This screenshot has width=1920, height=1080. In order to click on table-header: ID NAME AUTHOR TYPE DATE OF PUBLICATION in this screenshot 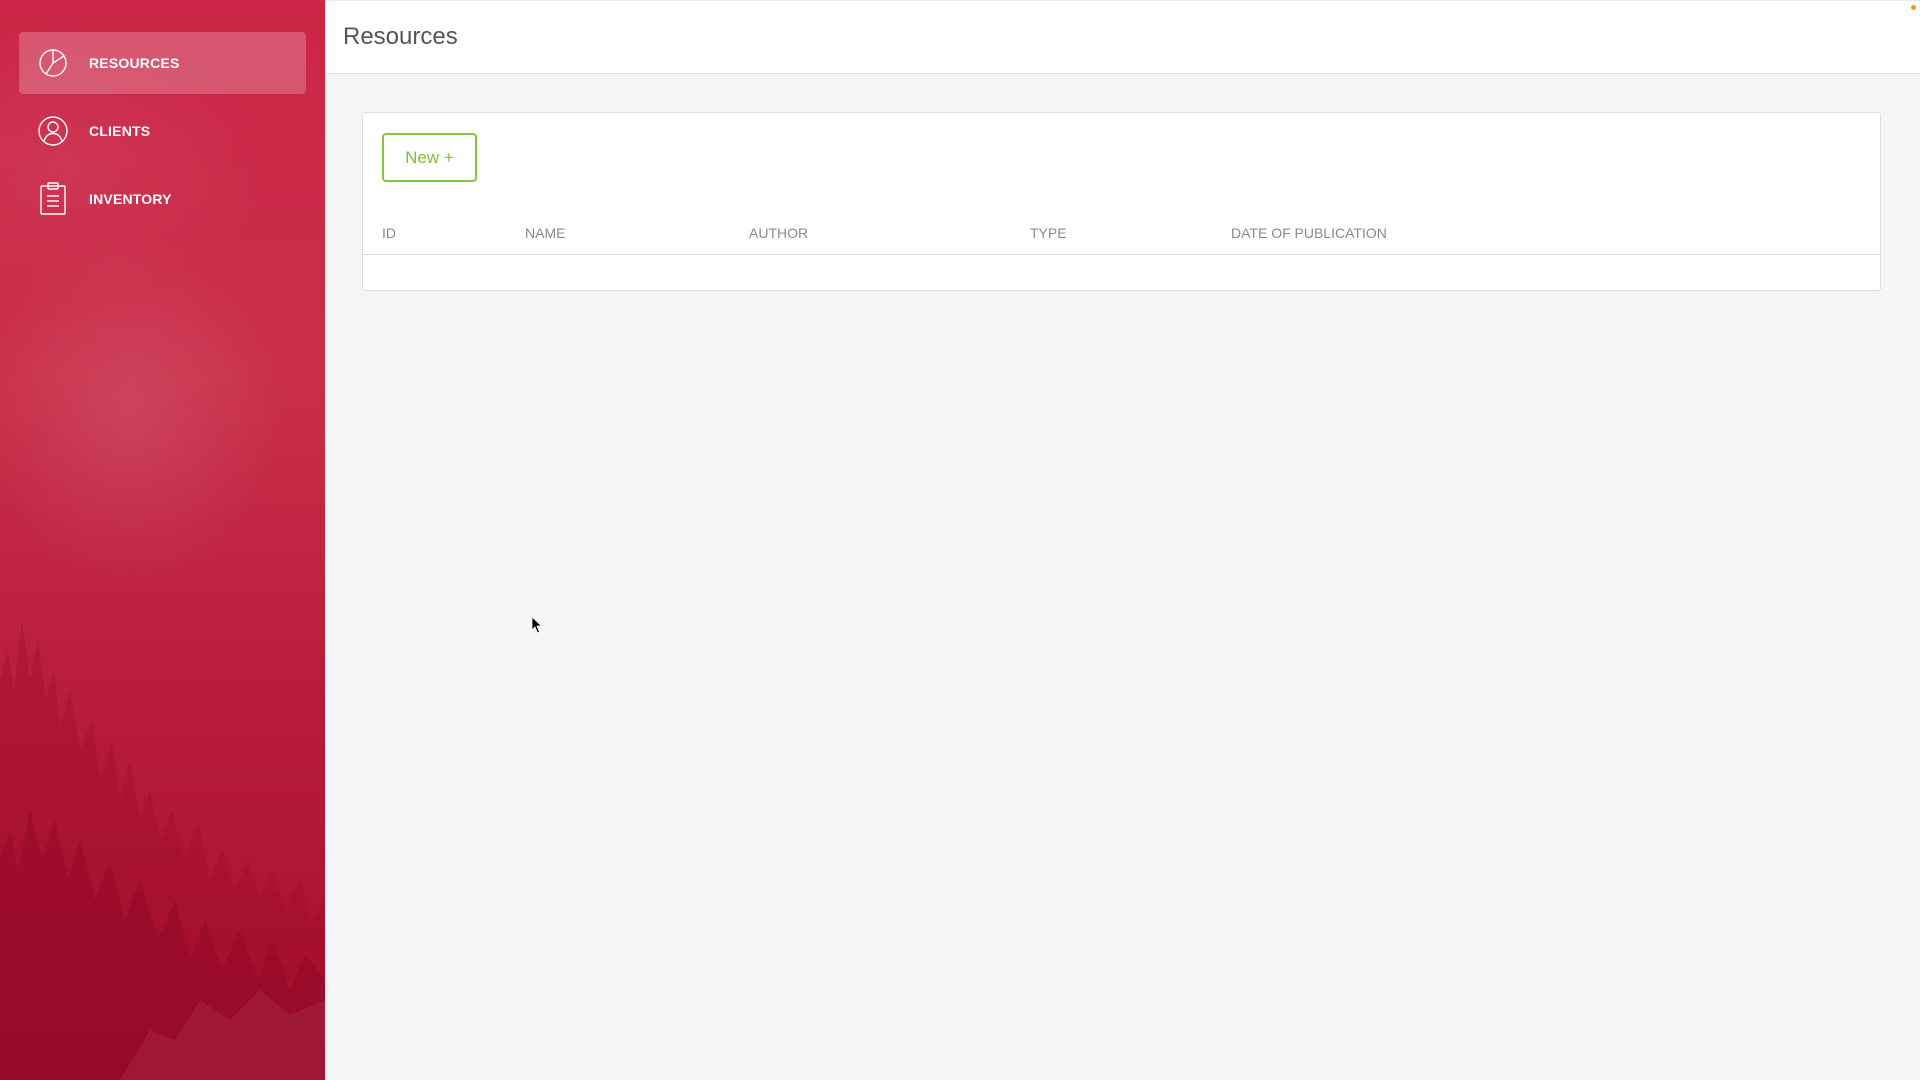, I will do `click(1121, 240)`.